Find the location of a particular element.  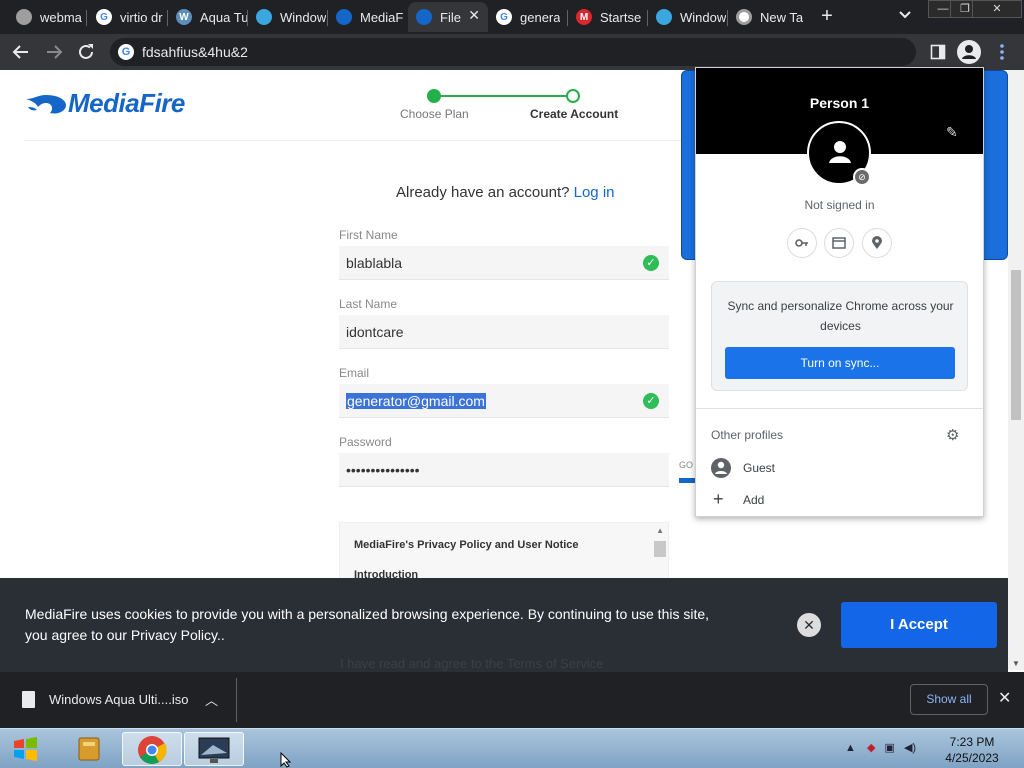

wordpress-icon: W is located at coordinates (184, 17).